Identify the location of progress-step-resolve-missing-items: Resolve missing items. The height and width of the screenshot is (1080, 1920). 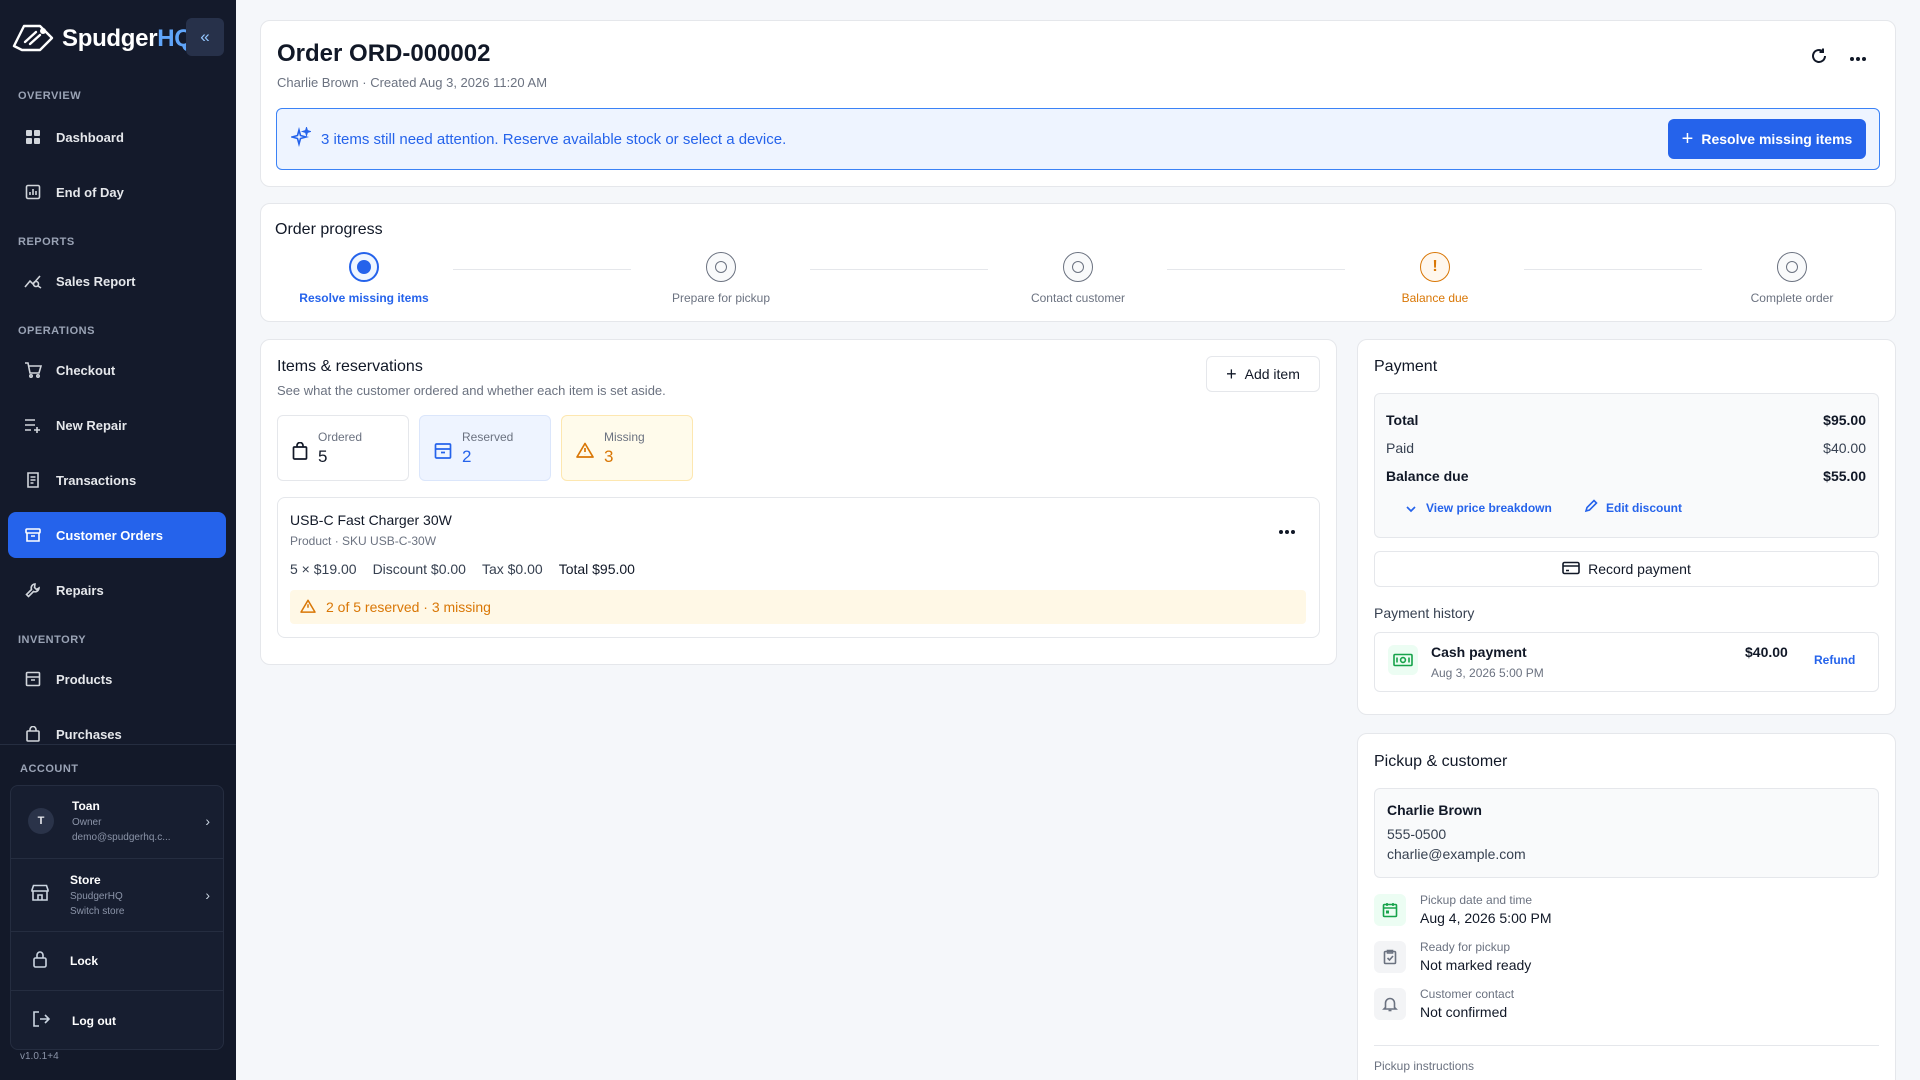
(364, 278).